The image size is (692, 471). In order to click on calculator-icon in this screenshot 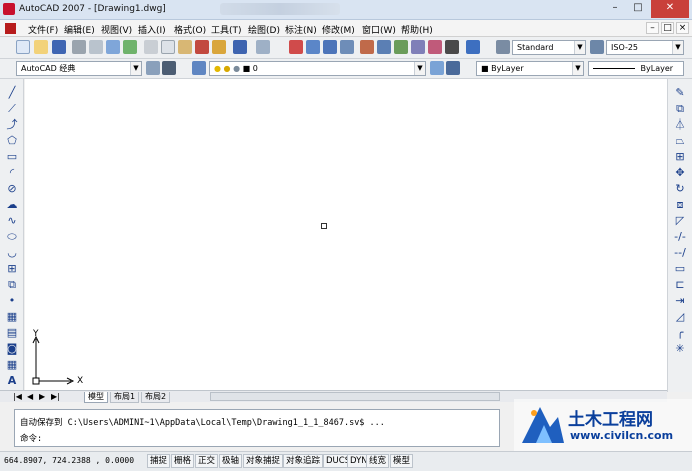, I will do `click(452, 47)`.